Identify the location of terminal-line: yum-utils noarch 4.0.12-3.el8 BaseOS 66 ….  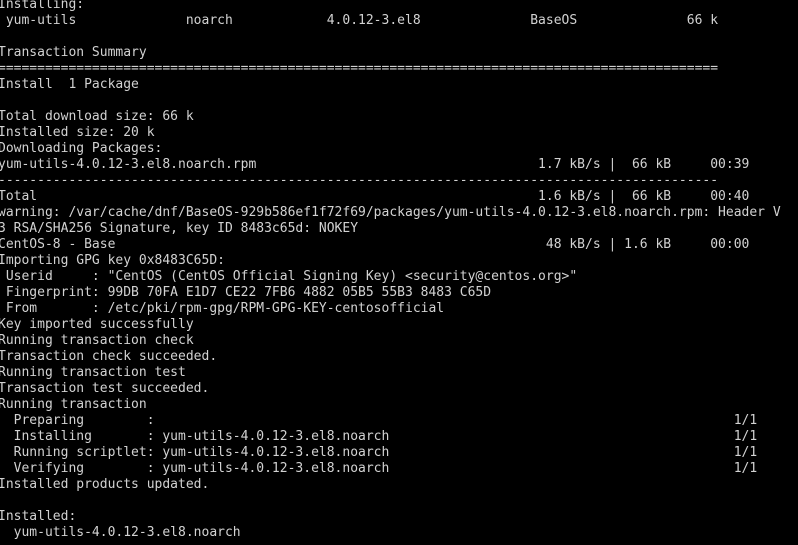
(359, 20).